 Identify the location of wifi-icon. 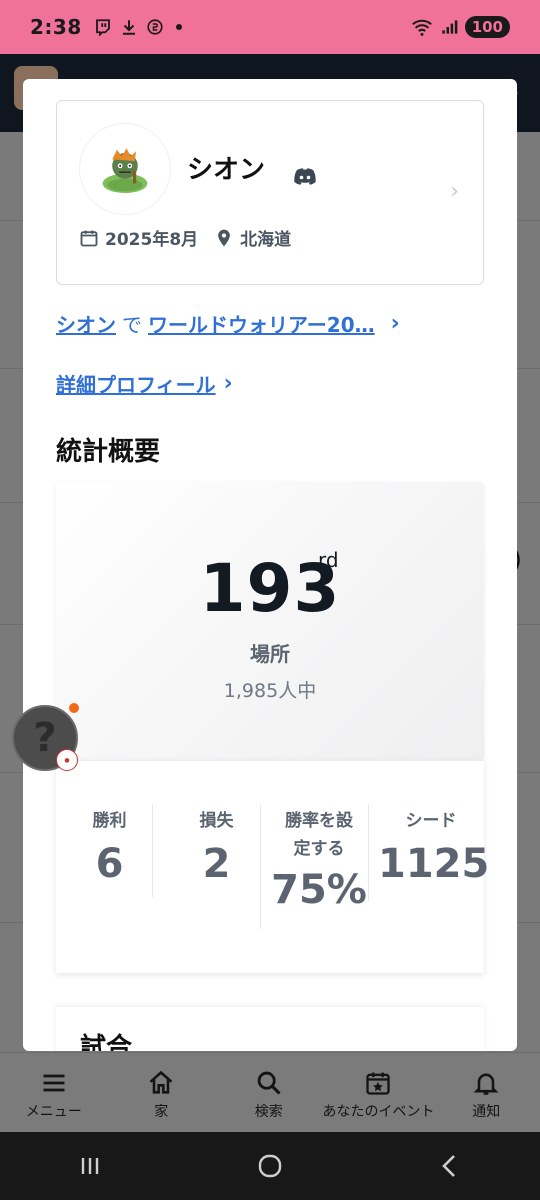
(421, 27).